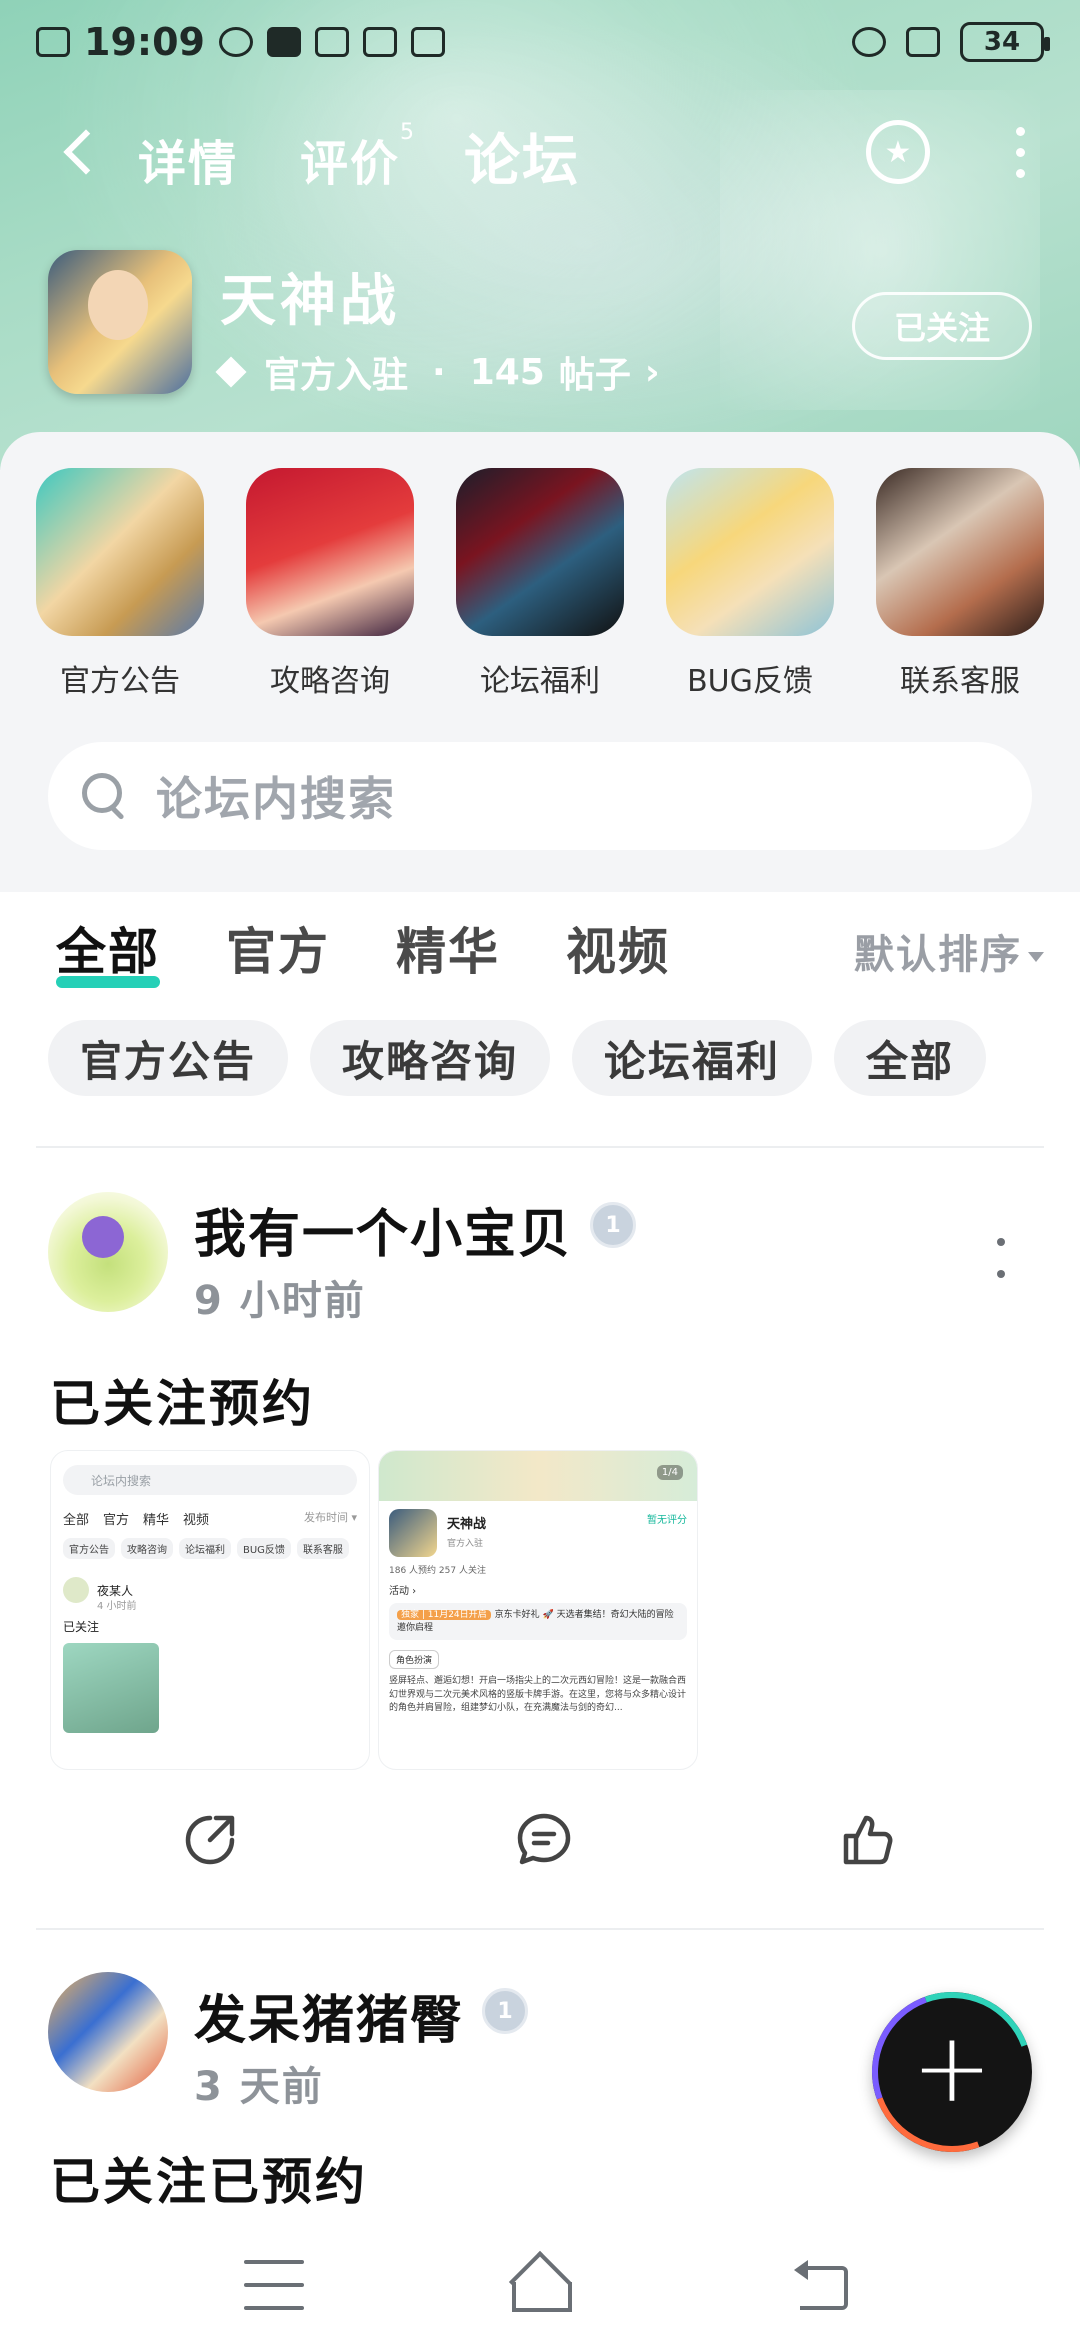 This screenshot has height=2340, width=1080. Describe the element at coordinates (540, 796) in the screenshot. I see `search-input: 论坛内搜索` at that location.